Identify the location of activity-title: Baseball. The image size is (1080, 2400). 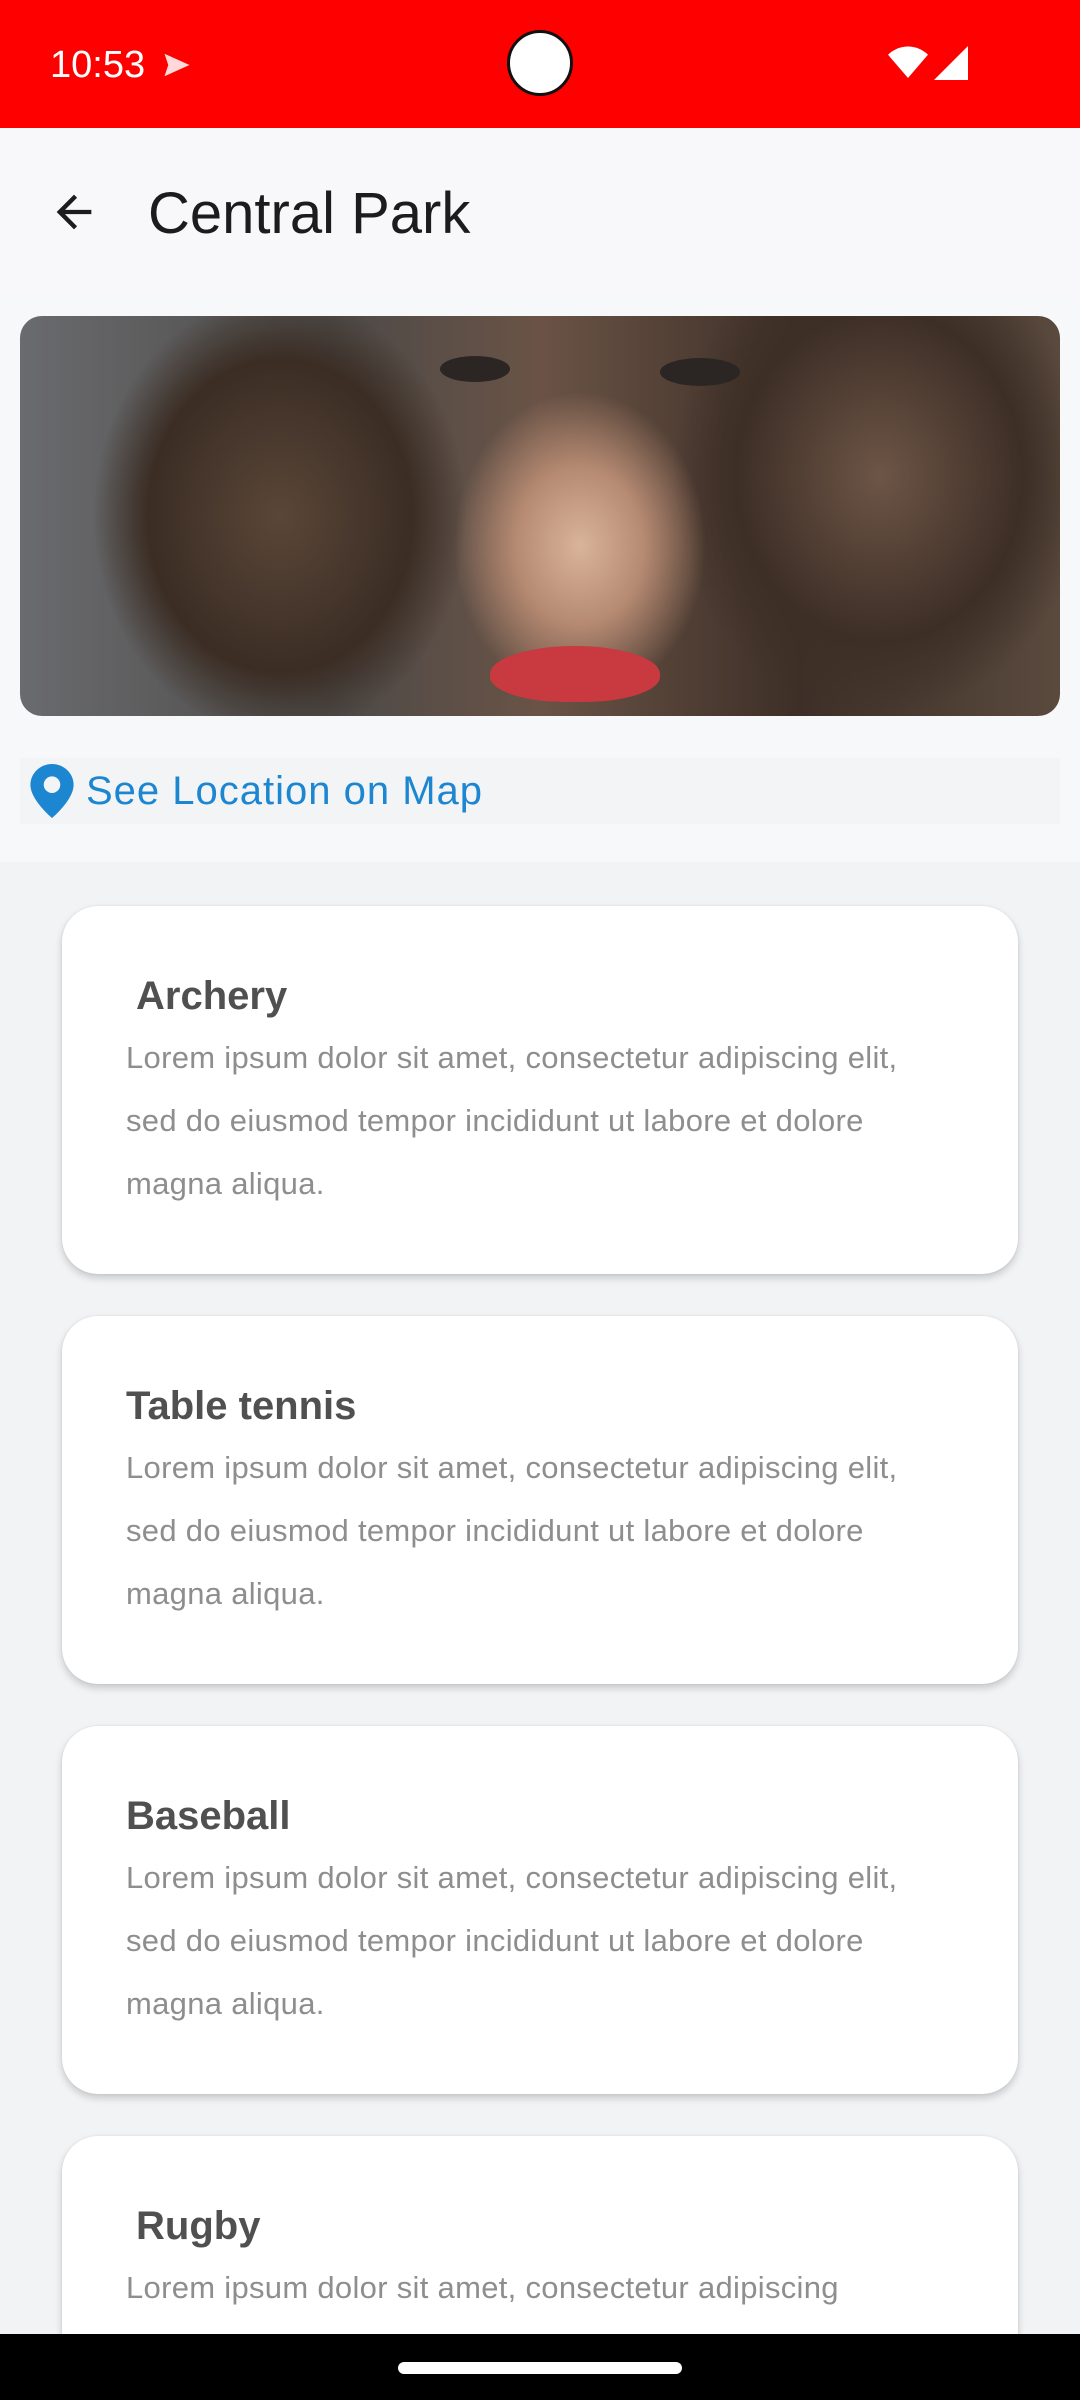
(208, 1816).